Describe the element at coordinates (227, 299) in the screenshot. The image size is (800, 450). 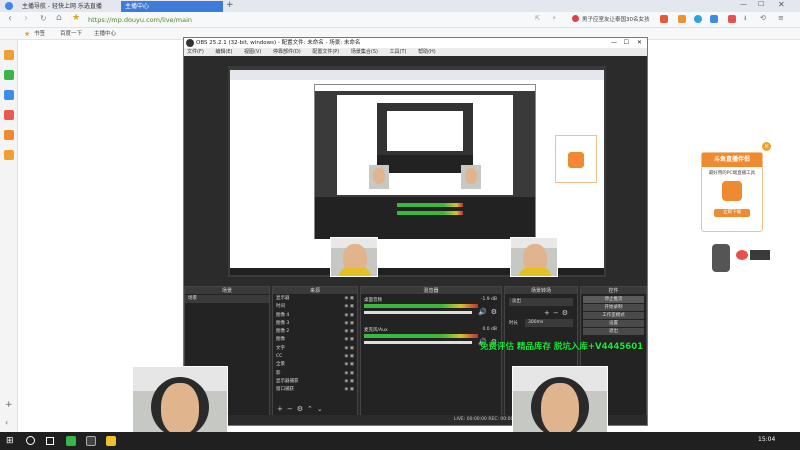
I see `scene-item: 场景` at that location.